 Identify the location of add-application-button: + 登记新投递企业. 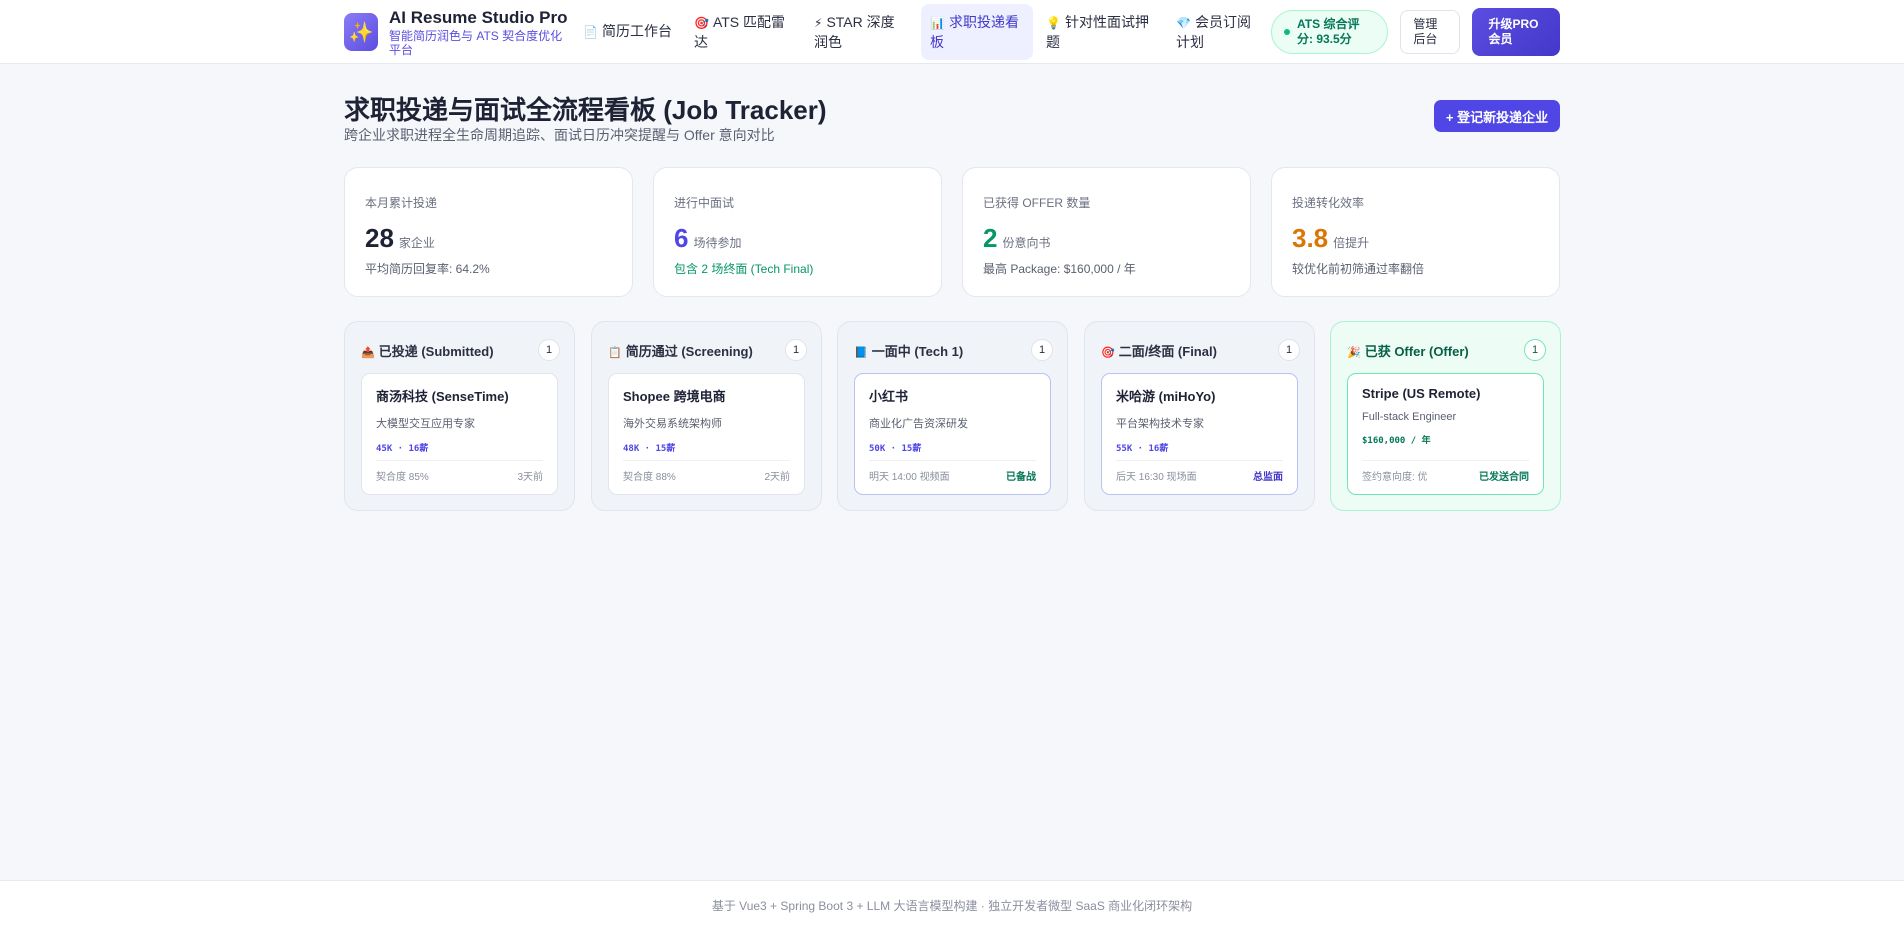
(1497, 116).